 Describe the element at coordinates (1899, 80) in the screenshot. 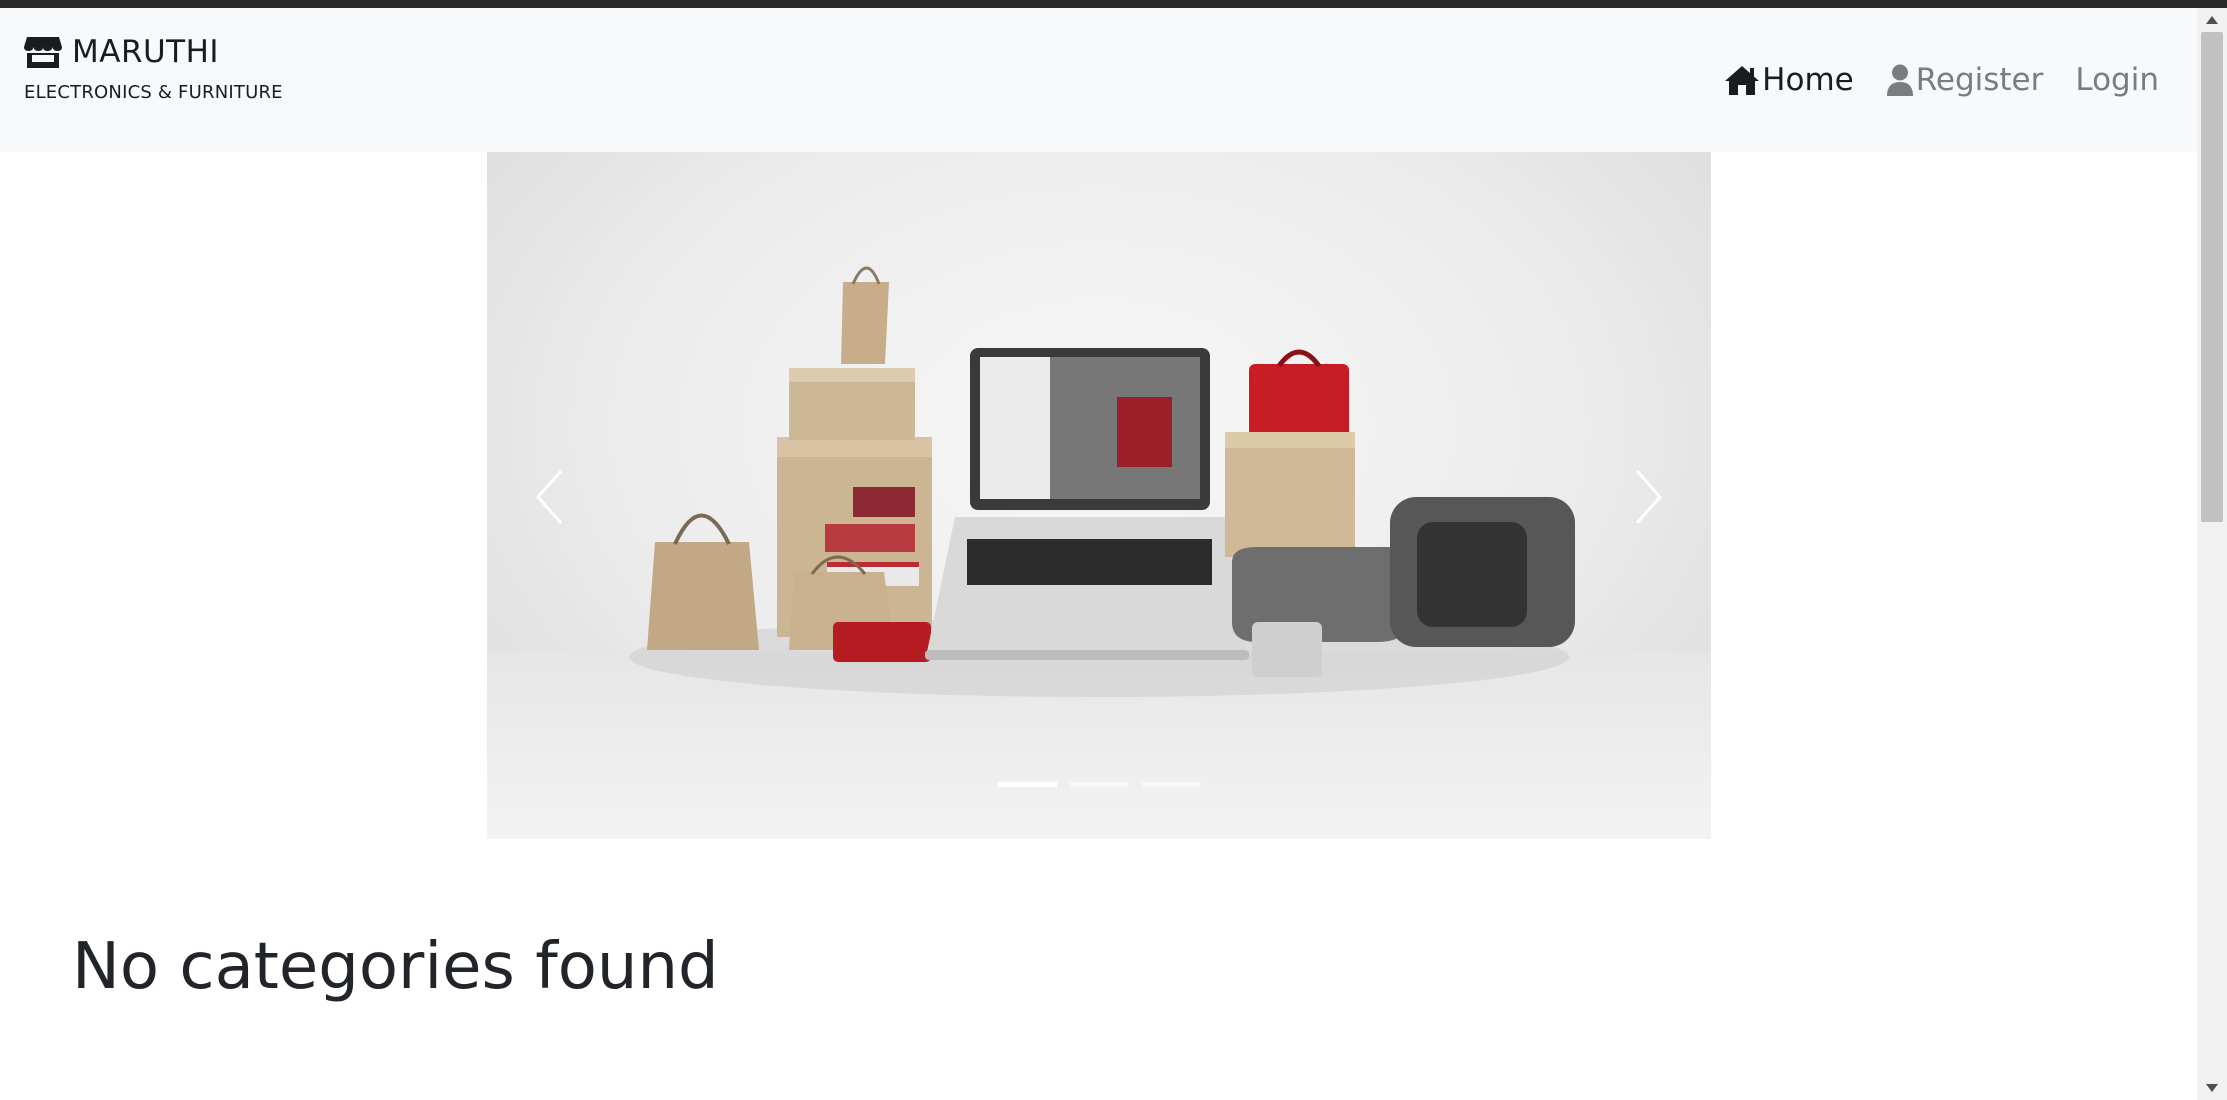

I see `user-icon` at that location.